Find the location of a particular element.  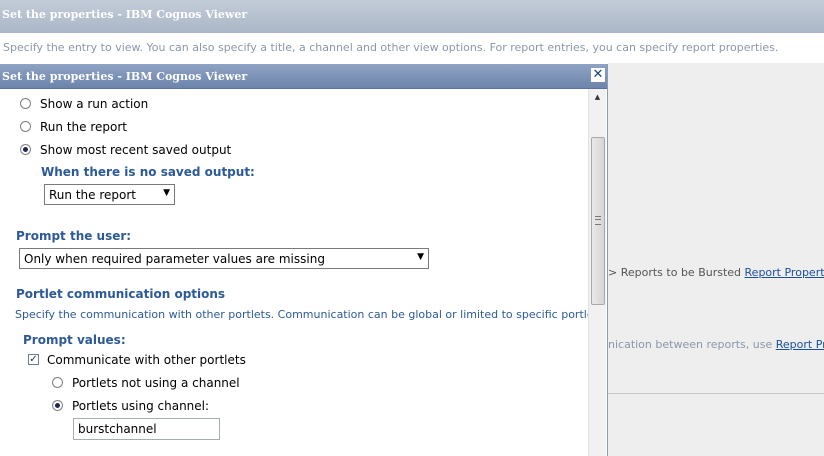

radio-label-using-channel: Portlets using channel: is located at coordinates (141, 406).